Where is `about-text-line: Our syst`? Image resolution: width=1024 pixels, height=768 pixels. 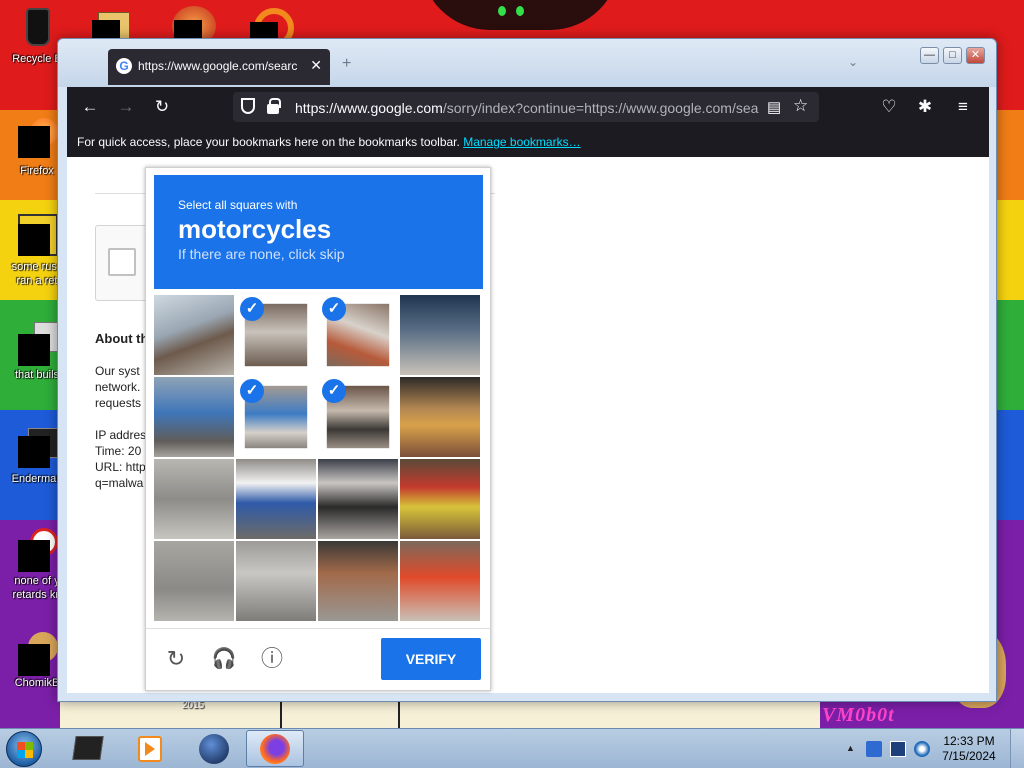
about-text-line: Our syst is located at coordinates (117, 371).